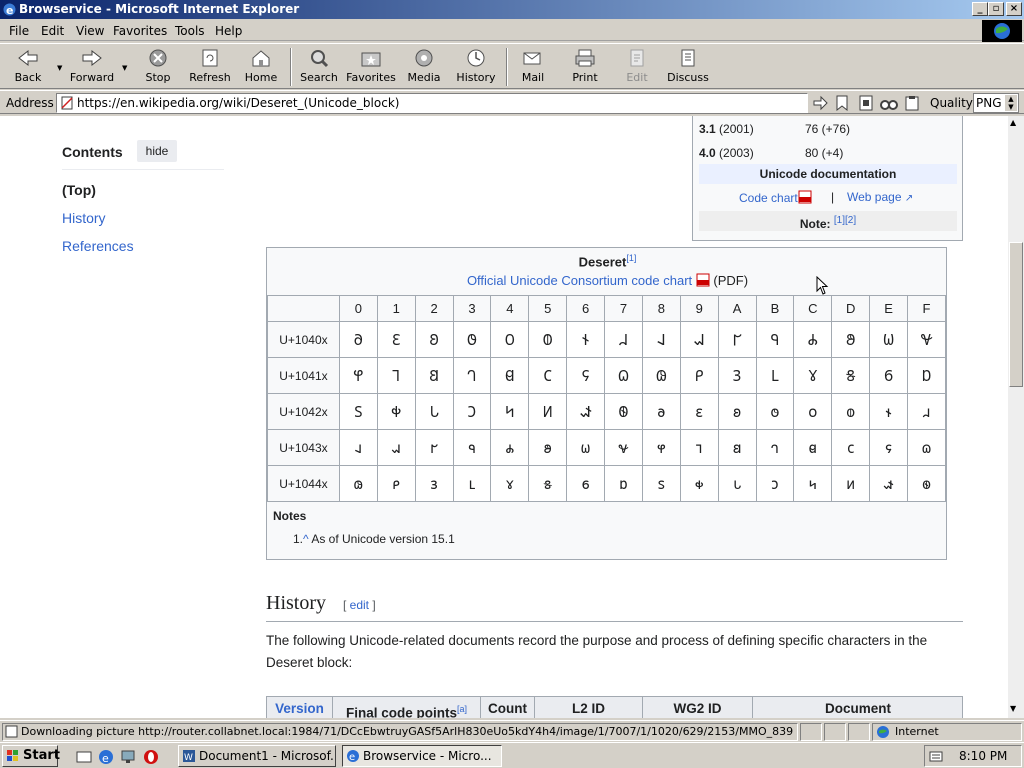 The width and height of the screenshot is (1024, 768). I want to click on start-button: Start, so click(31, 756).